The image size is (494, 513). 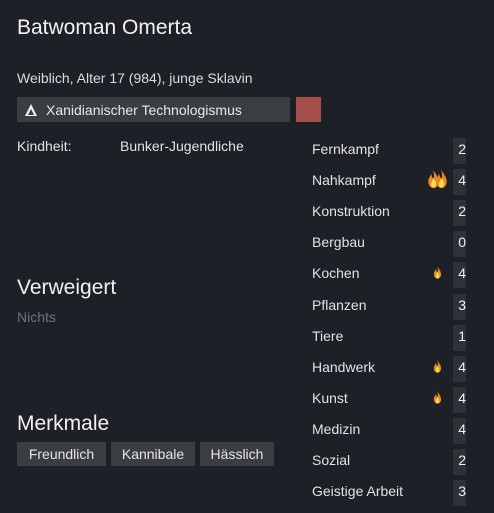 I want to click on refused-value: Nichts, so click(x=36, y=317).